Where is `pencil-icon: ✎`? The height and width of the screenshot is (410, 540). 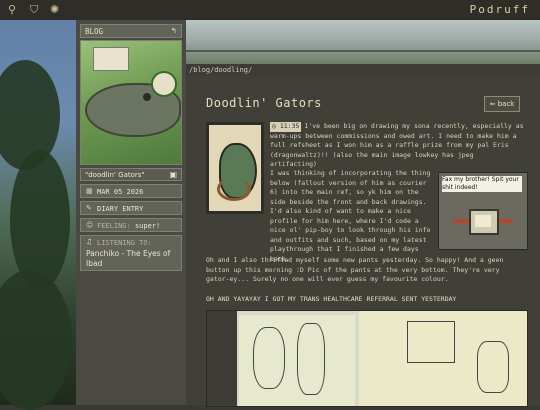
pencil-icon: ✎ is located at coordinates (89, 208).